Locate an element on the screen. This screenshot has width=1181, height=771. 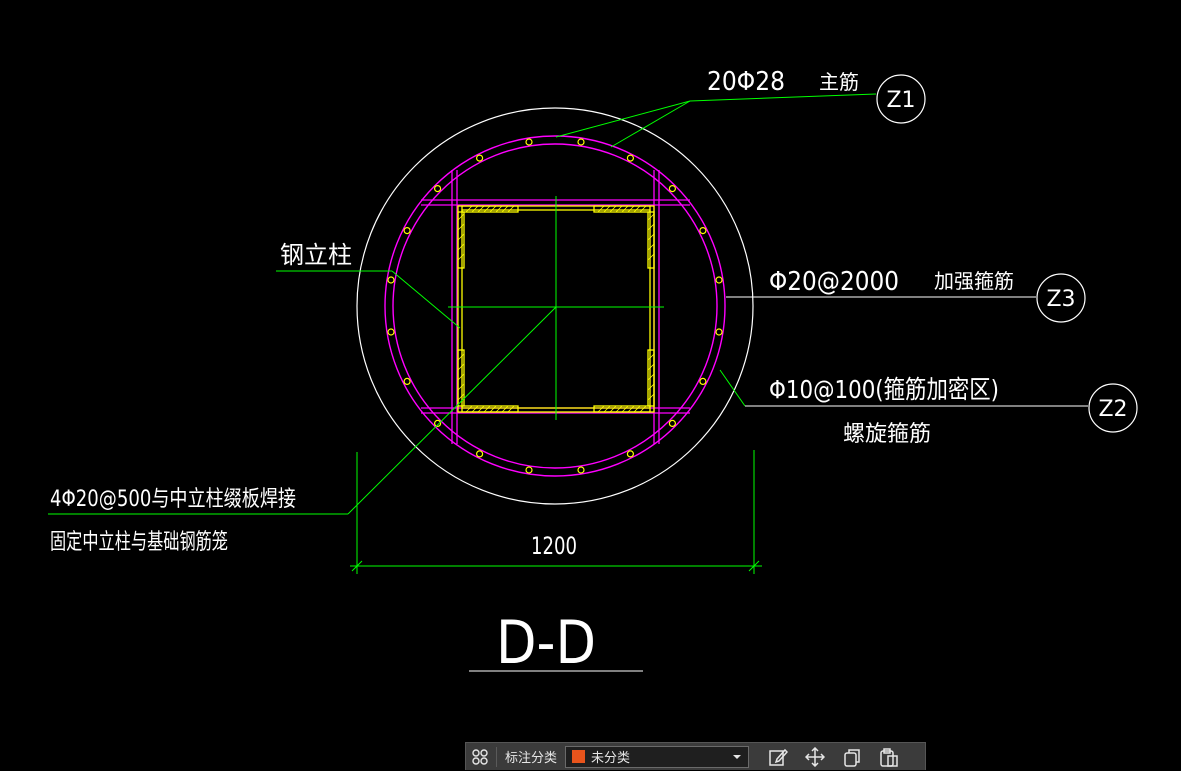
main-bars is located at coordinates (555, 306).